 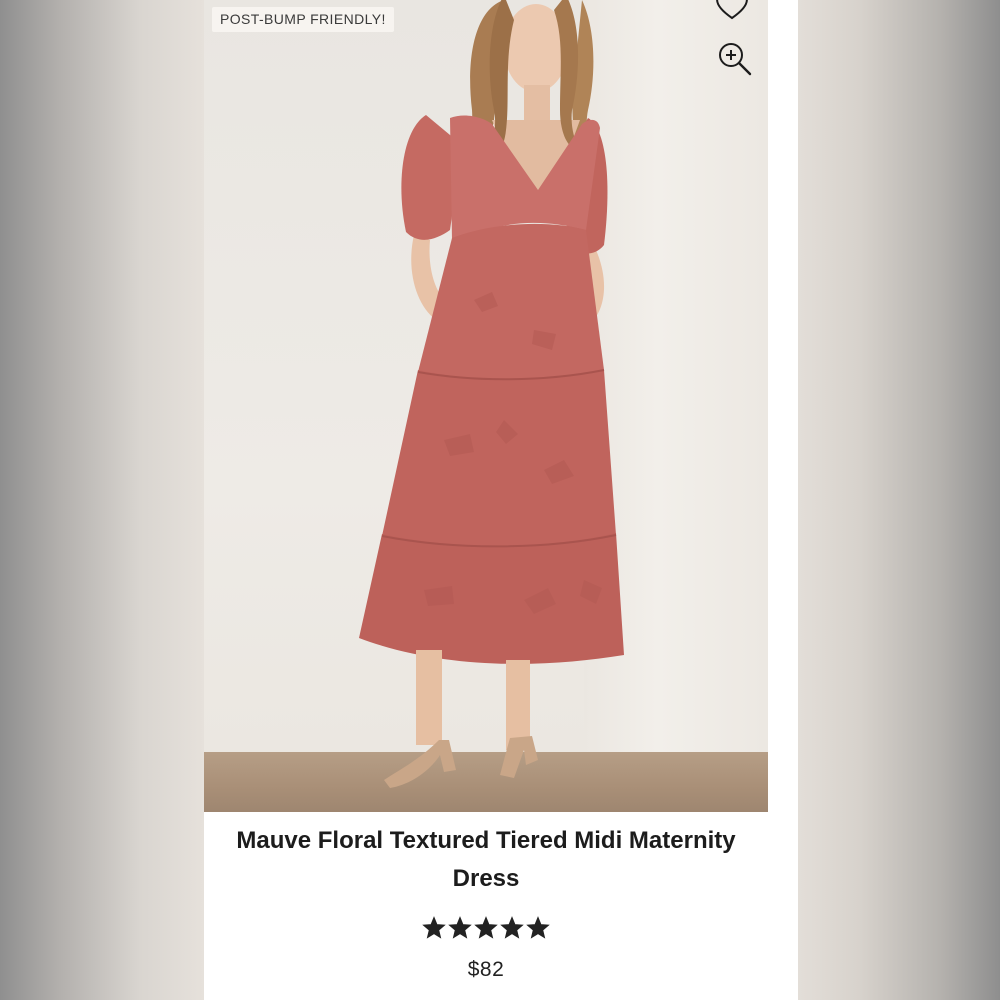 I want to click on product-title-line-2: Dress, so click(x=486, y=878).